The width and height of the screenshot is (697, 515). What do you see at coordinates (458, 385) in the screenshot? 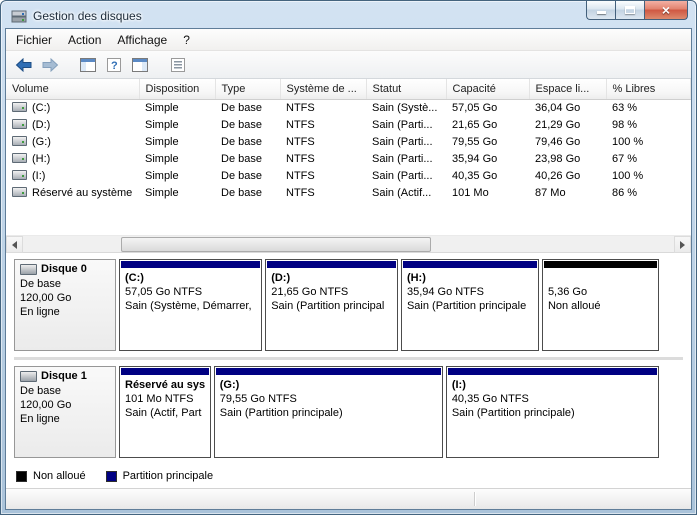
I see `partition-label: (I:)` at bounding box center [458, 385].